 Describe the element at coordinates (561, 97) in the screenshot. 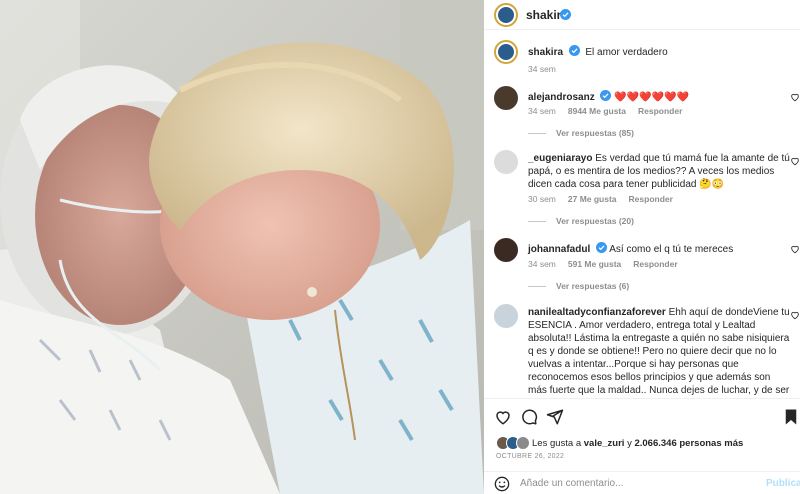

I see `commenter-username: alejandrosanz` at that location.